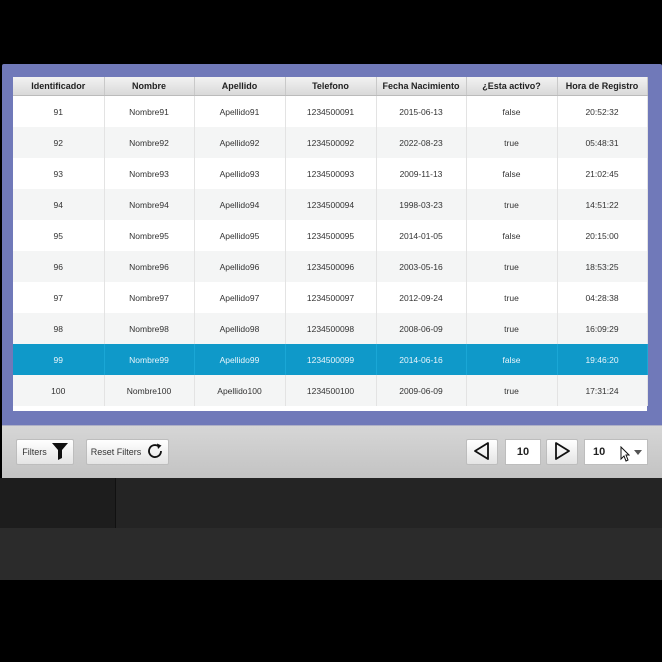 This screenshot has width=662, height=662. What do you see at coordinates (240, 297) in the screenshot?
I see `table-cell: Apellido97` at bounding box center [240, 297].